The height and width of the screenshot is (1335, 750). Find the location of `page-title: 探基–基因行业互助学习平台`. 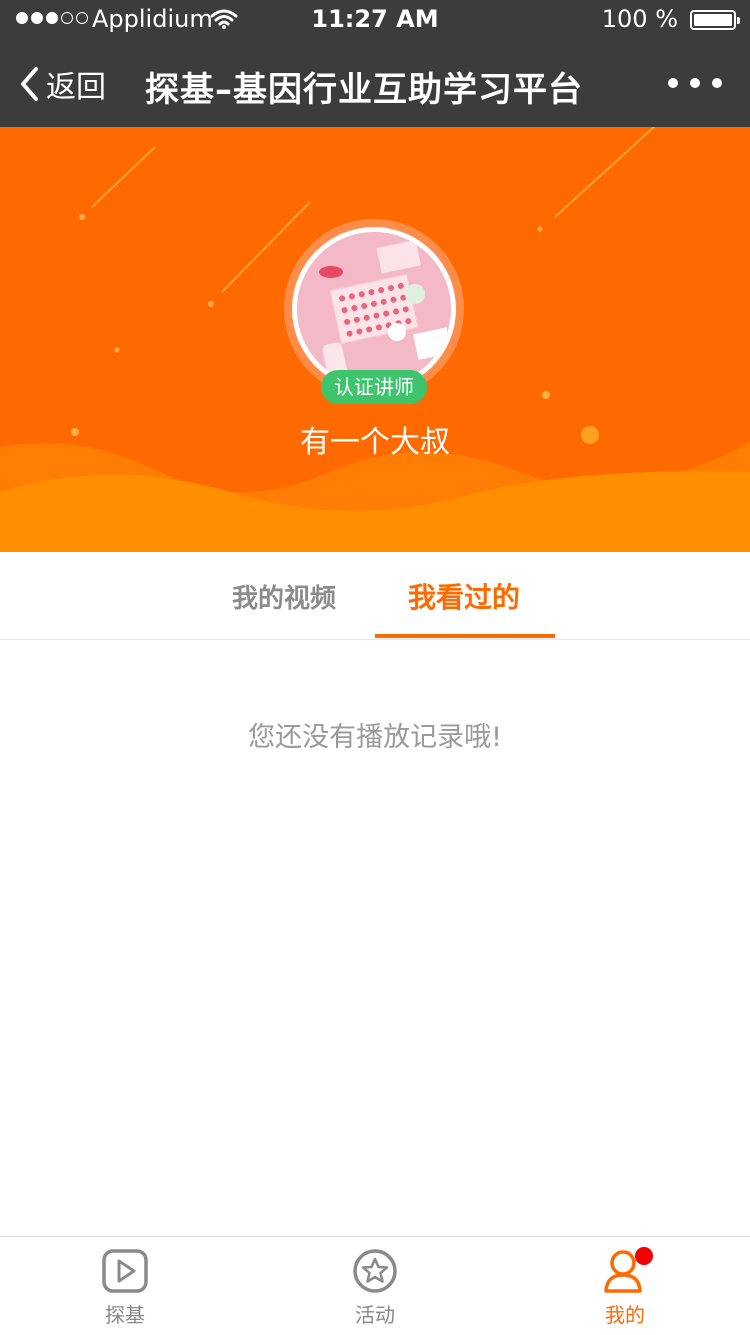

page-title: 探基–基因行业互助学习平台 is located at coordinates (364, 90).